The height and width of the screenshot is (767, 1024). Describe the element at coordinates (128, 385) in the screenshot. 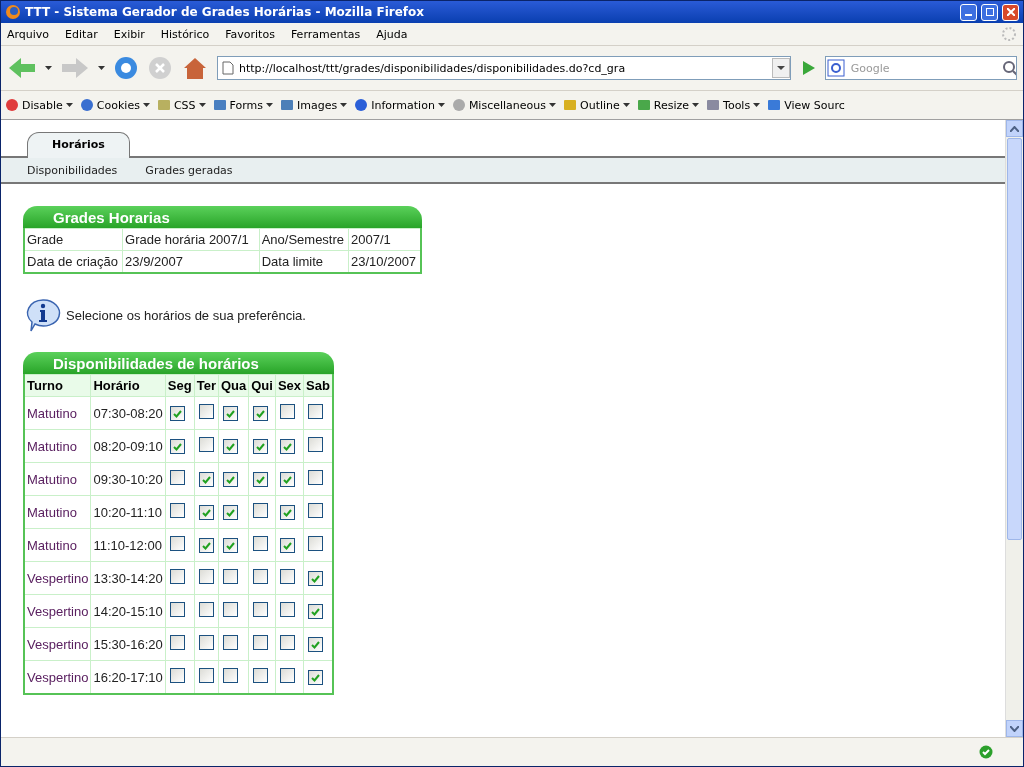

I see `column-header: Horário` at that location.